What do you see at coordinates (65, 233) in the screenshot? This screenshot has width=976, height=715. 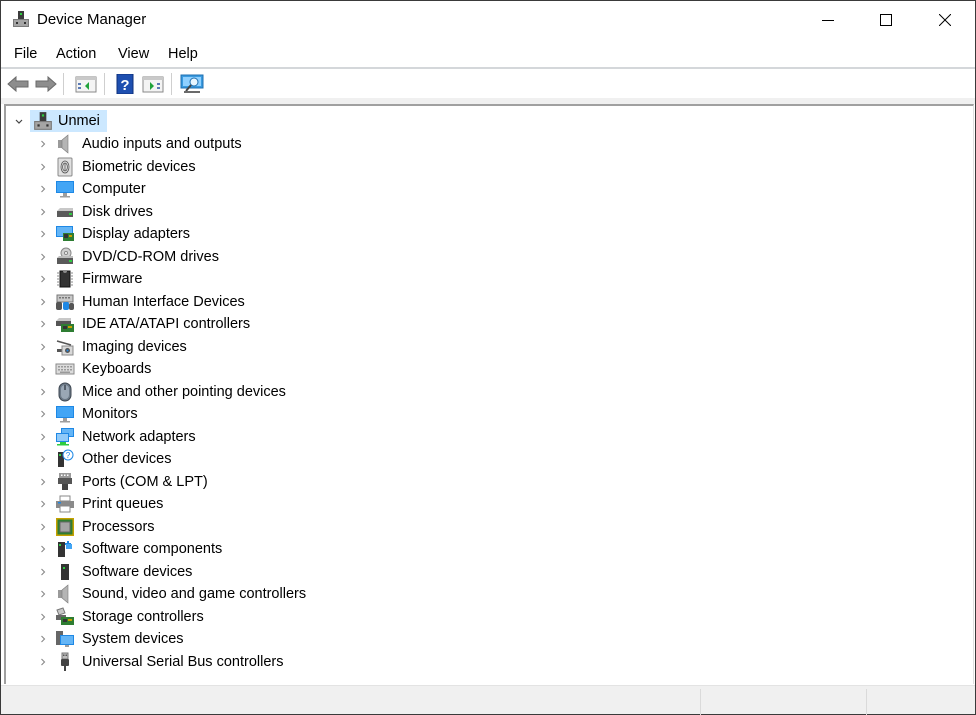 I see `display-adapter-icon` at bounding box center [65, 233].